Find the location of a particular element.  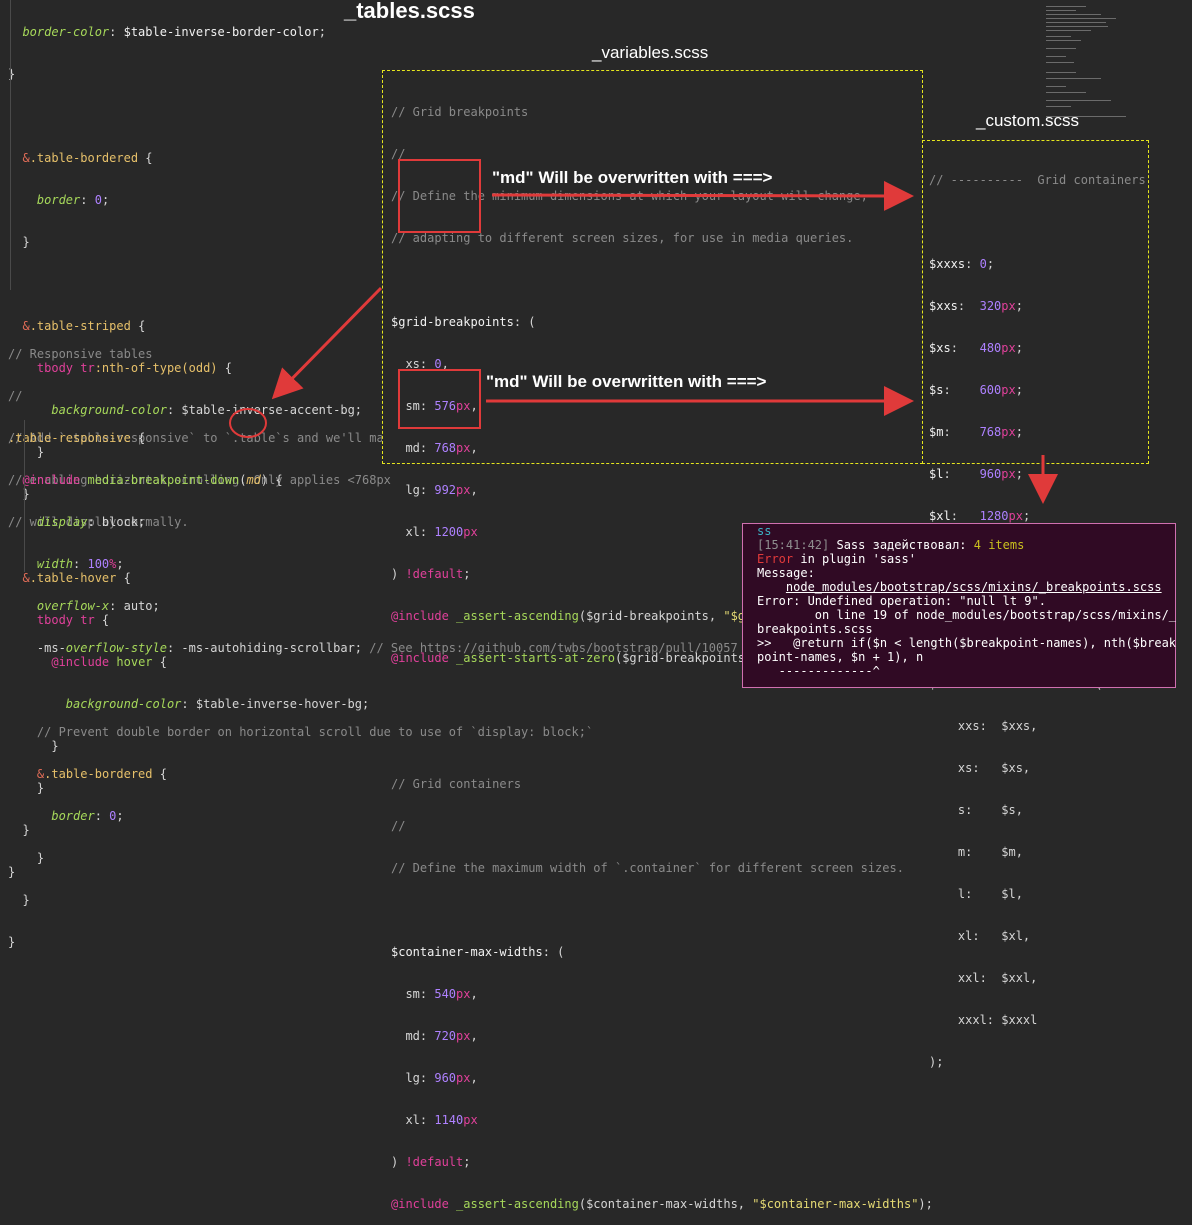

code-line: // Grid containers is located at coordinates (456, 784).